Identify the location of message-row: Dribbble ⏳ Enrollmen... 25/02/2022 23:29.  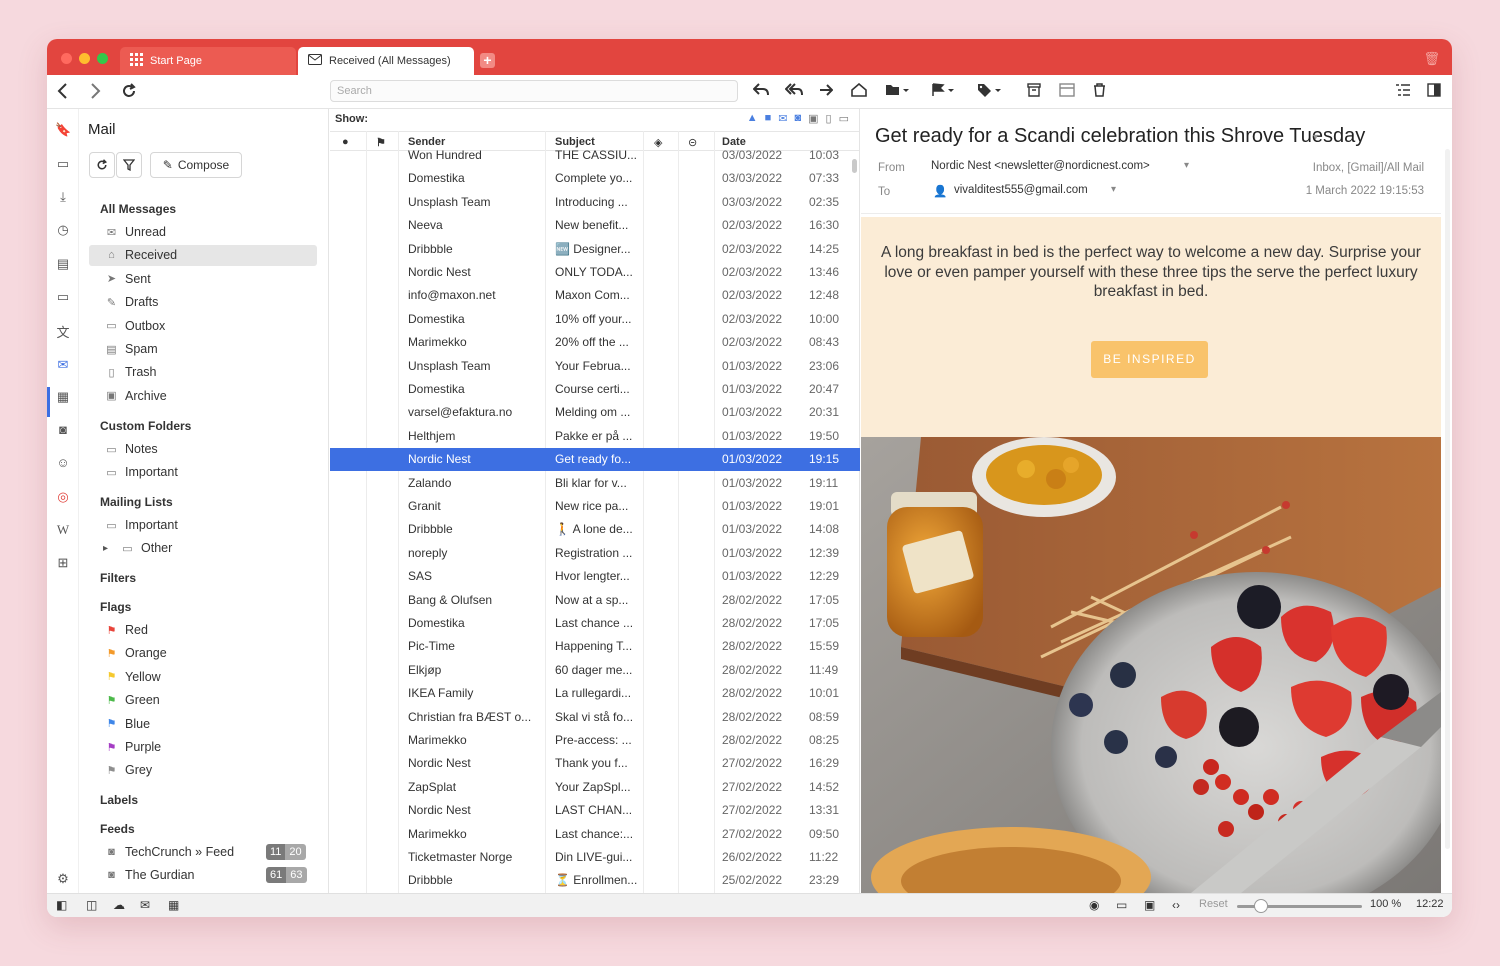
(595, 880).